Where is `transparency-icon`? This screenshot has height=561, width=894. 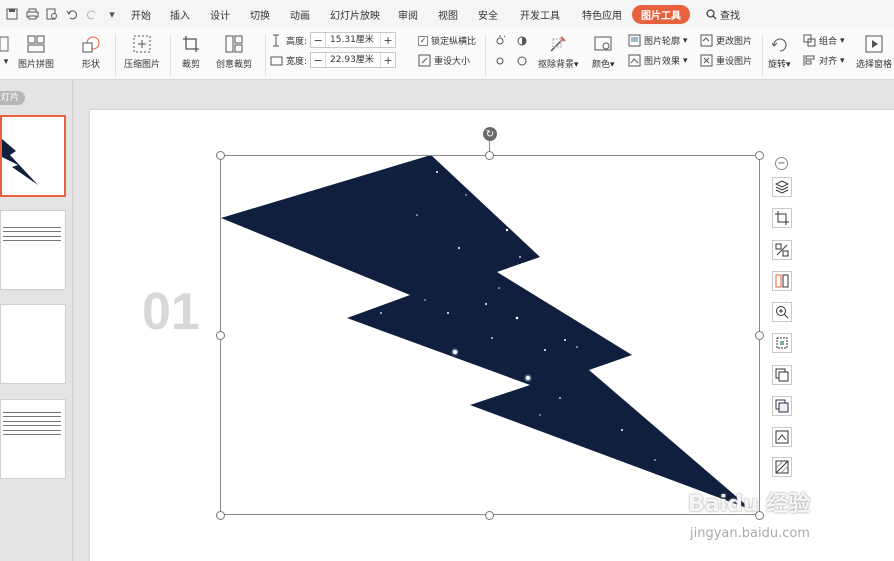 transparency-icon is located at coordinates (782, 467).